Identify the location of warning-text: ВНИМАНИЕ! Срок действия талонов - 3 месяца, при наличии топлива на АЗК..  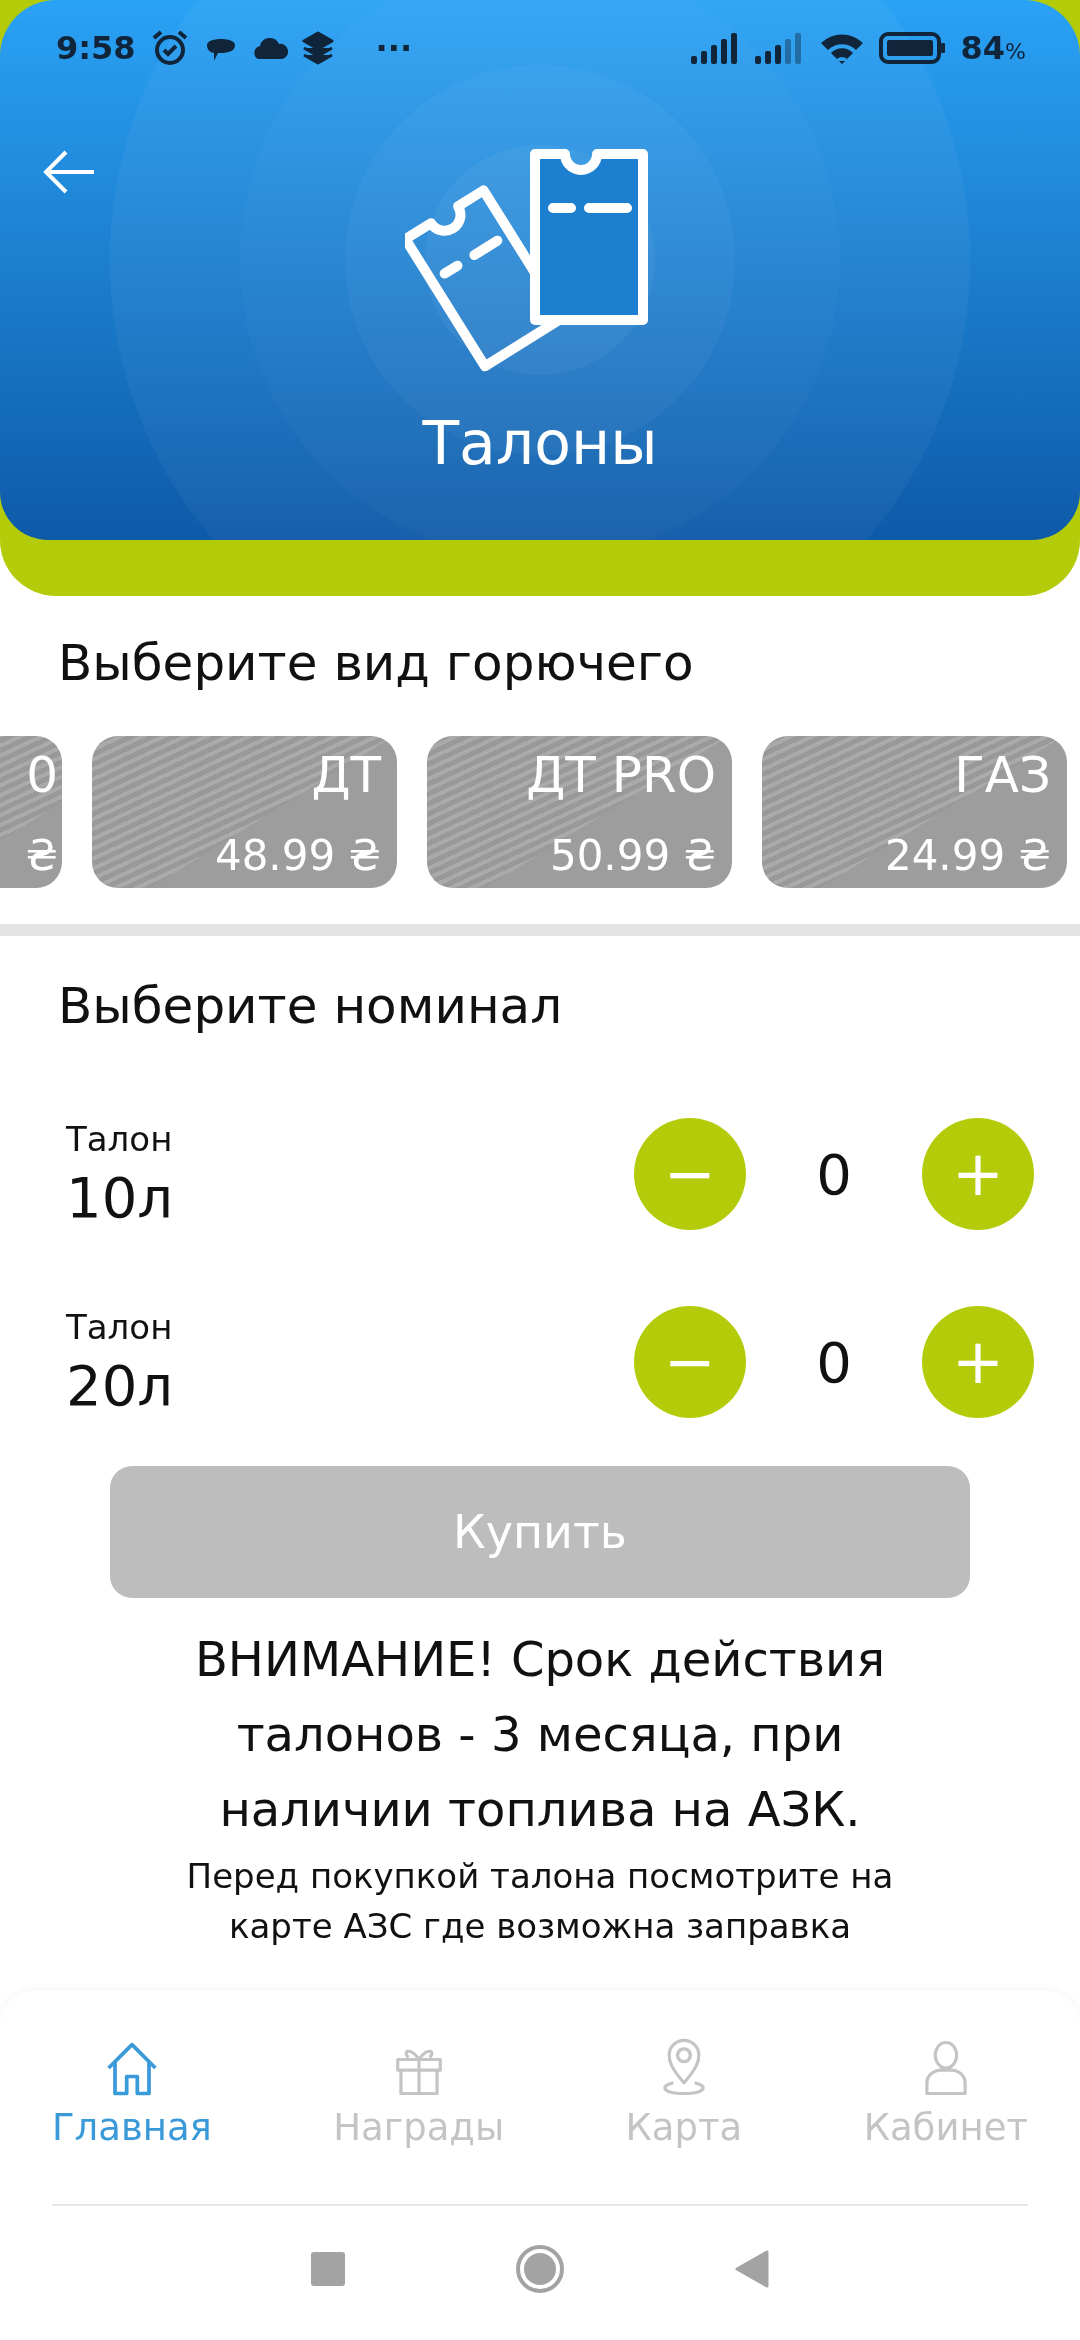
(540, 1734).